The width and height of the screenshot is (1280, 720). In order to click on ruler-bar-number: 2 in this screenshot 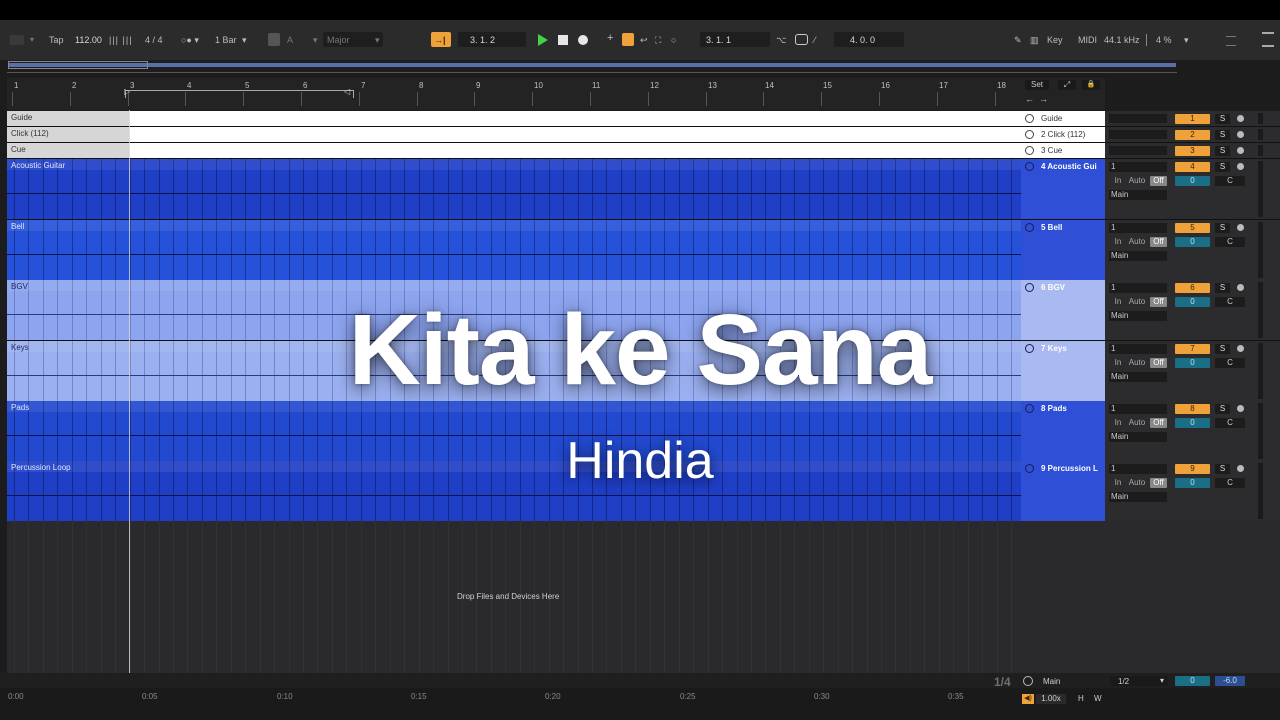, I will do `click(74, 85)`.